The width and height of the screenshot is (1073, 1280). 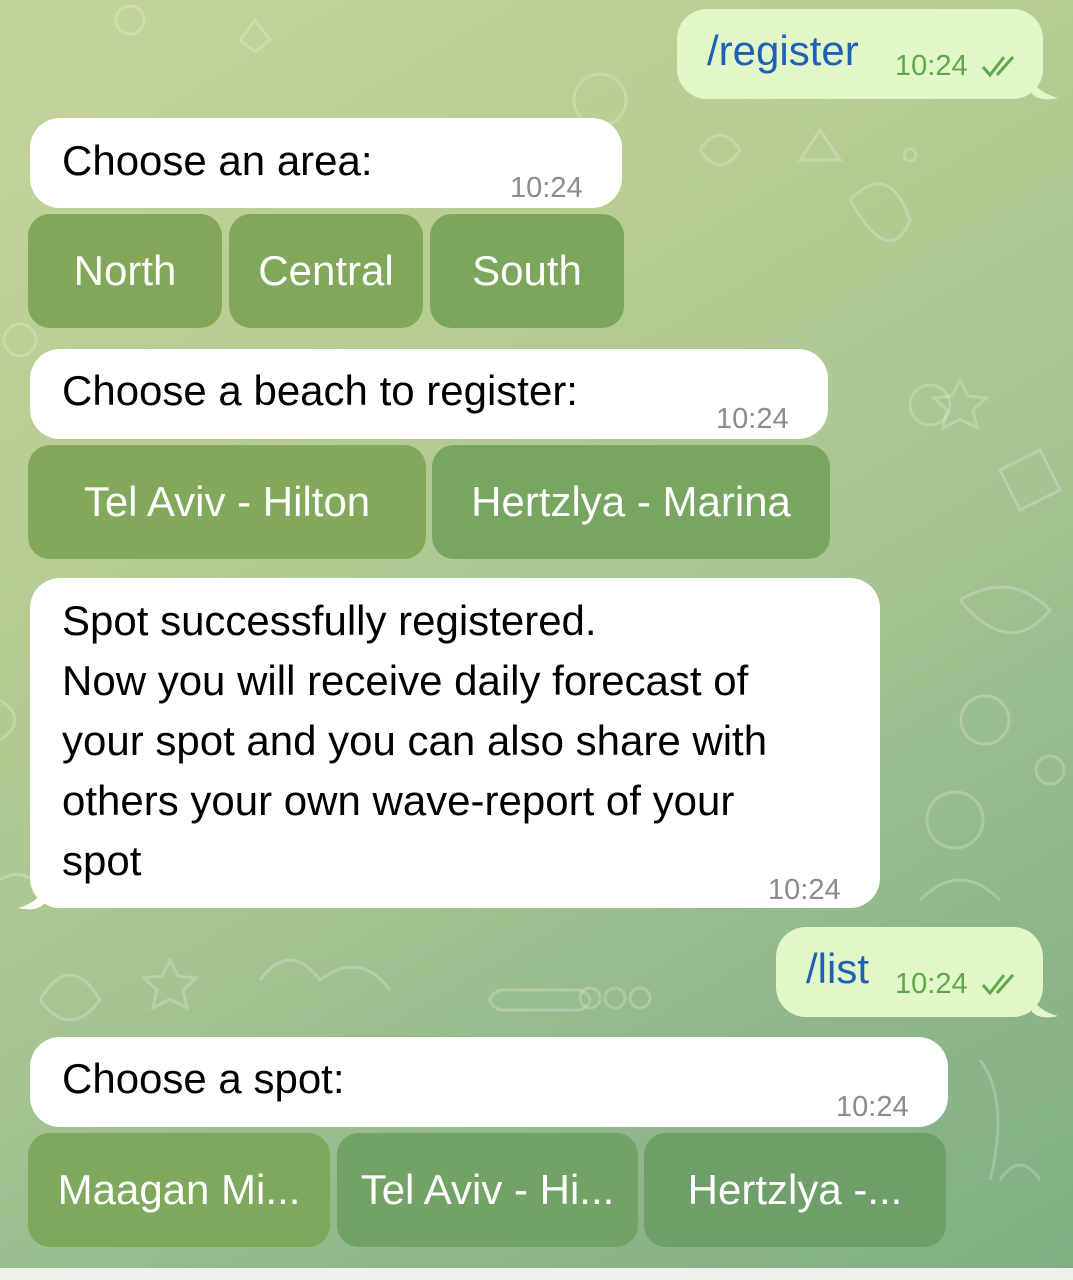 What do you see at coordinates (102, 860) in the screenshot?
I see `message-text-line: spot` at bounding box center [102, 860].